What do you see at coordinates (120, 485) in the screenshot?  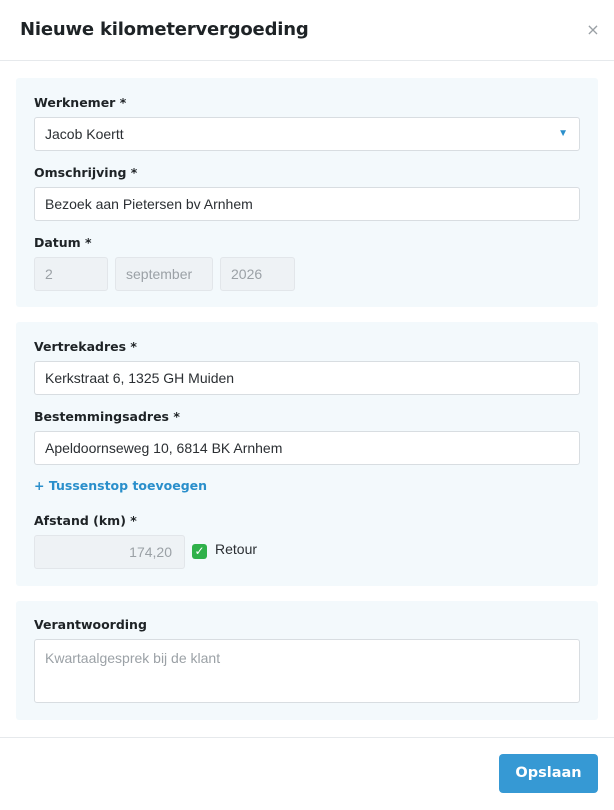 I see `add-stop-link: + Tussenstop toevoegen` at bounding box center [120, 485].